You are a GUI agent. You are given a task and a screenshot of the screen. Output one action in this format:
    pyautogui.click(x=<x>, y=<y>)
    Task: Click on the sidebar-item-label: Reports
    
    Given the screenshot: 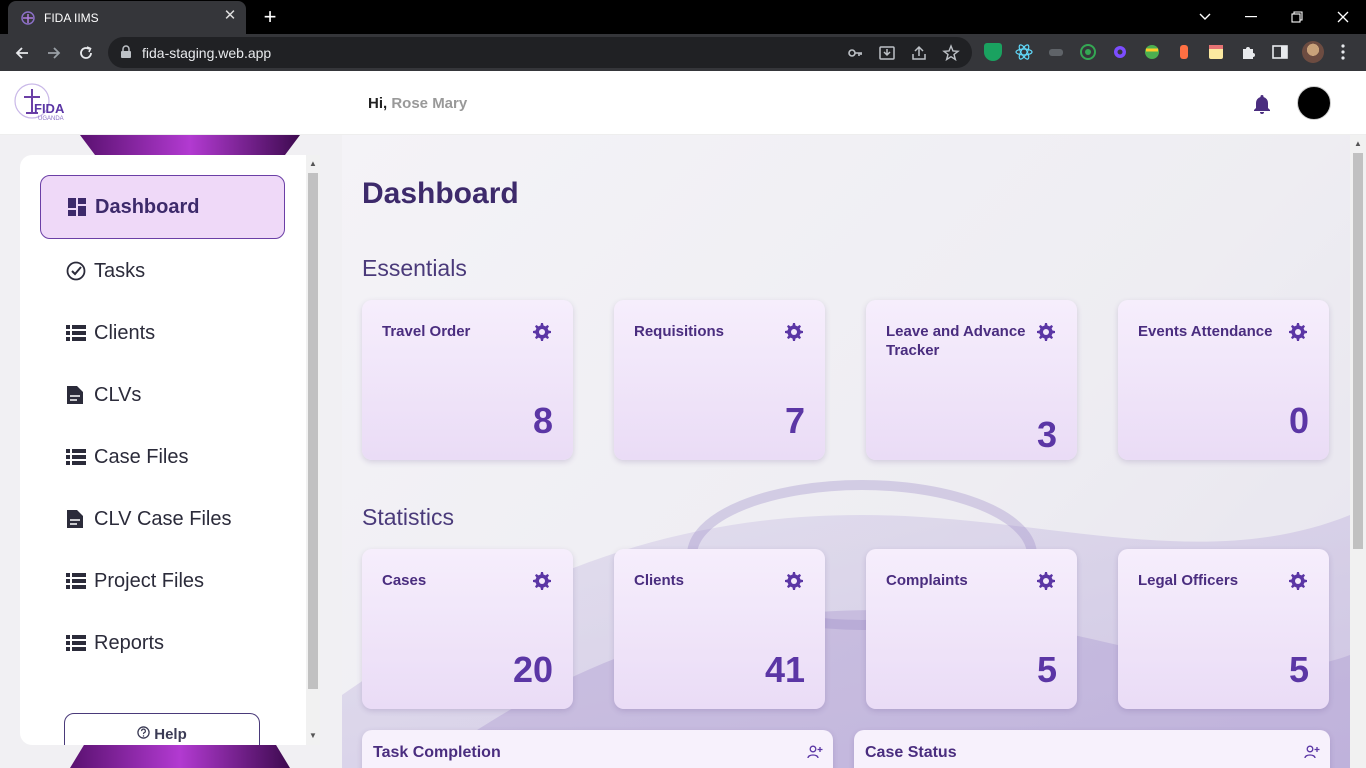 What is the action you would take?
    pyautogui.click(x=129, y=642)
    